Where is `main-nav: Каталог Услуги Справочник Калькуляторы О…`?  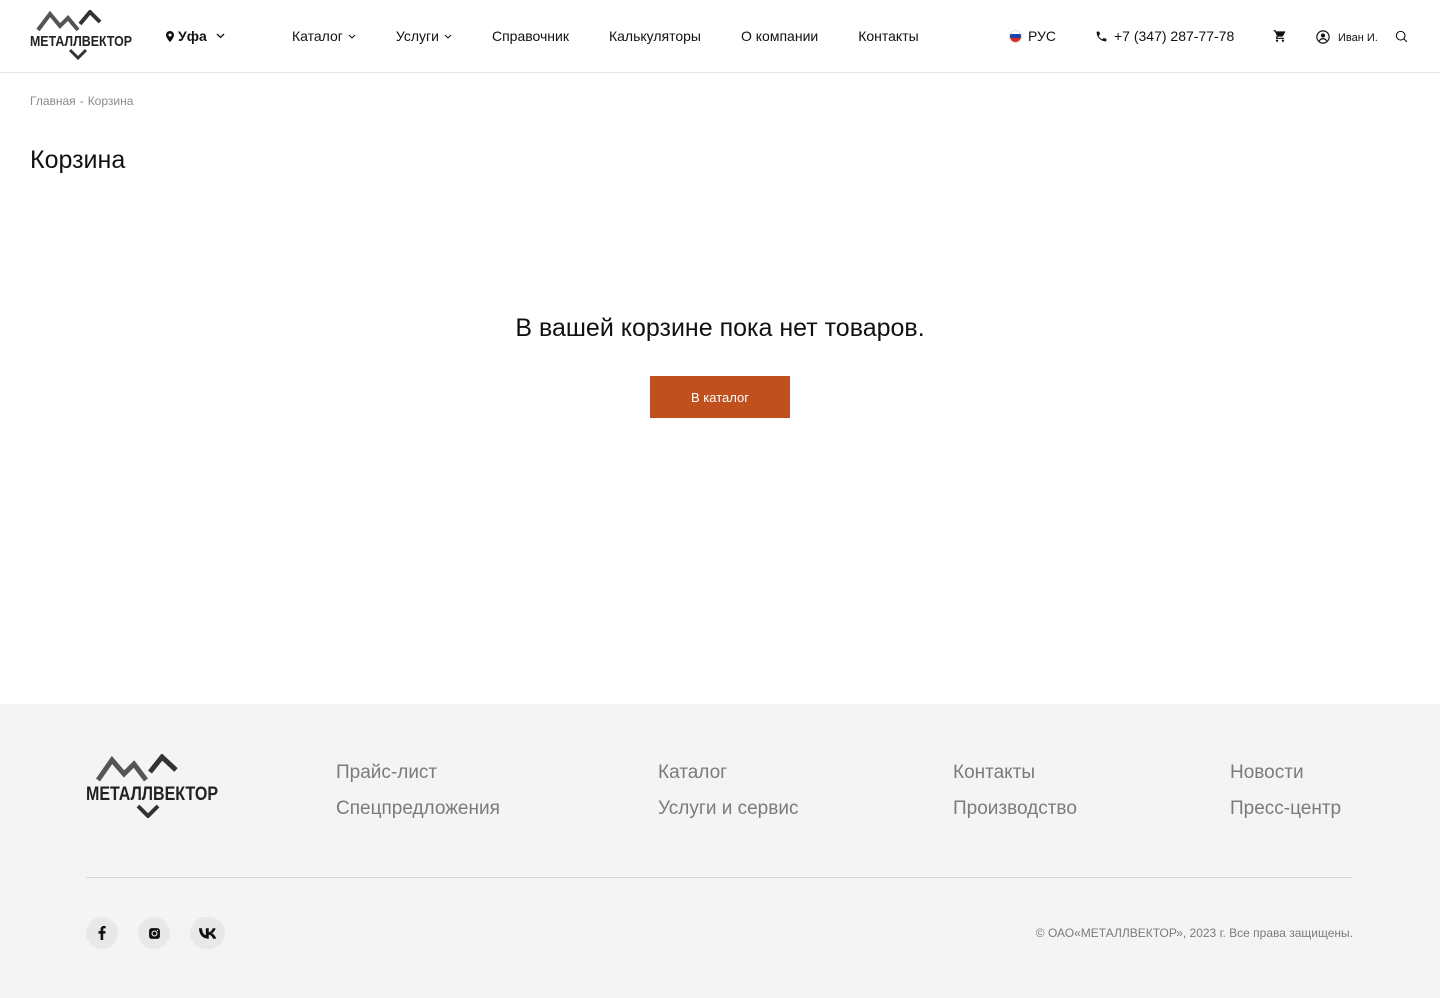
main-nav: Каталог Услуги Справочник Калькуляторы О… is located at coordinates (605, 36).